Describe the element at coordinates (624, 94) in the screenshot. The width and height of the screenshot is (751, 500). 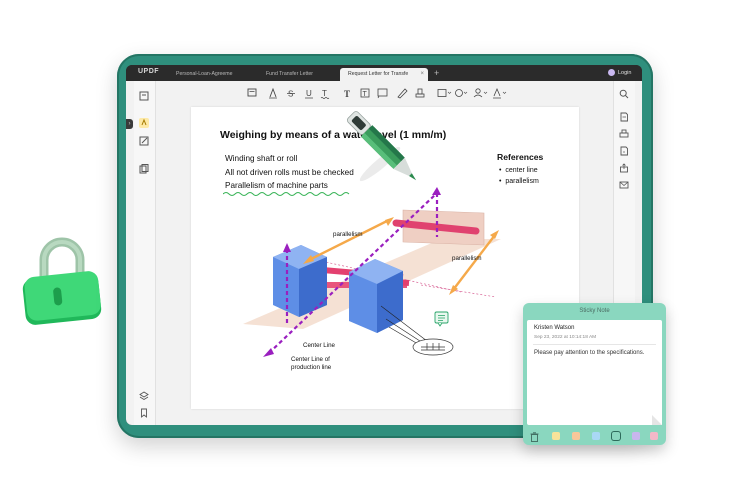
I see `search-icon` at that location.